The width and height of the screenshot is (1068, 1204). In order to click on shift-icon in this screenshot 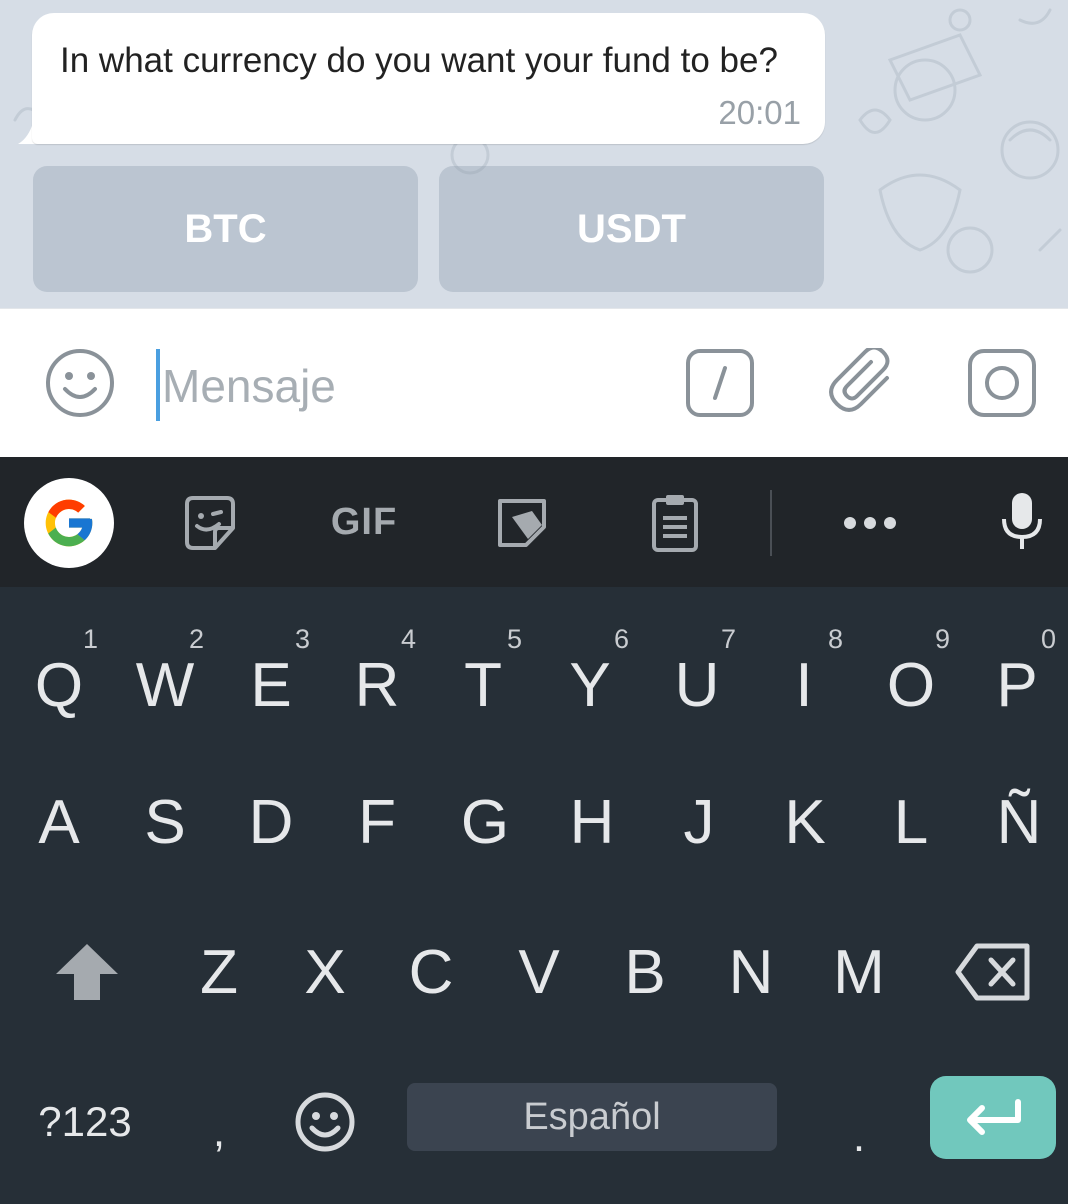, I will do `click(87, 972)`.